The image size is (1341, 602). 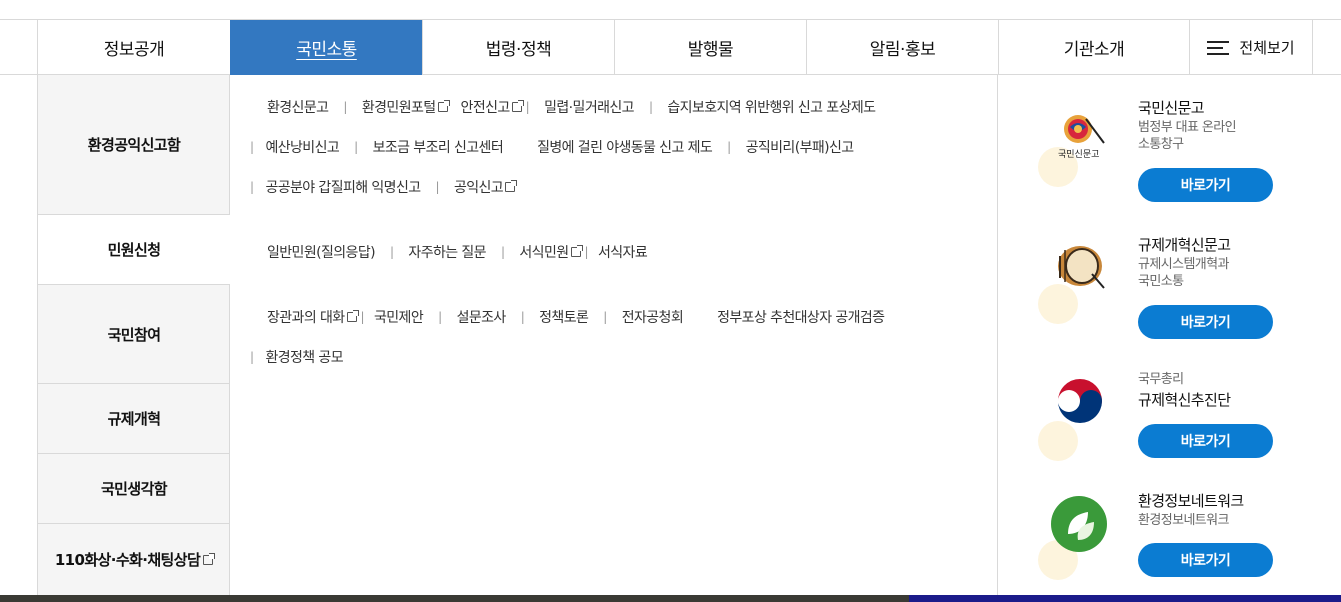 What do you see at coordinates (492, 107) in the screenshot?
I see `link-safety-report: 안전신고` at bounding box center [492, 107].